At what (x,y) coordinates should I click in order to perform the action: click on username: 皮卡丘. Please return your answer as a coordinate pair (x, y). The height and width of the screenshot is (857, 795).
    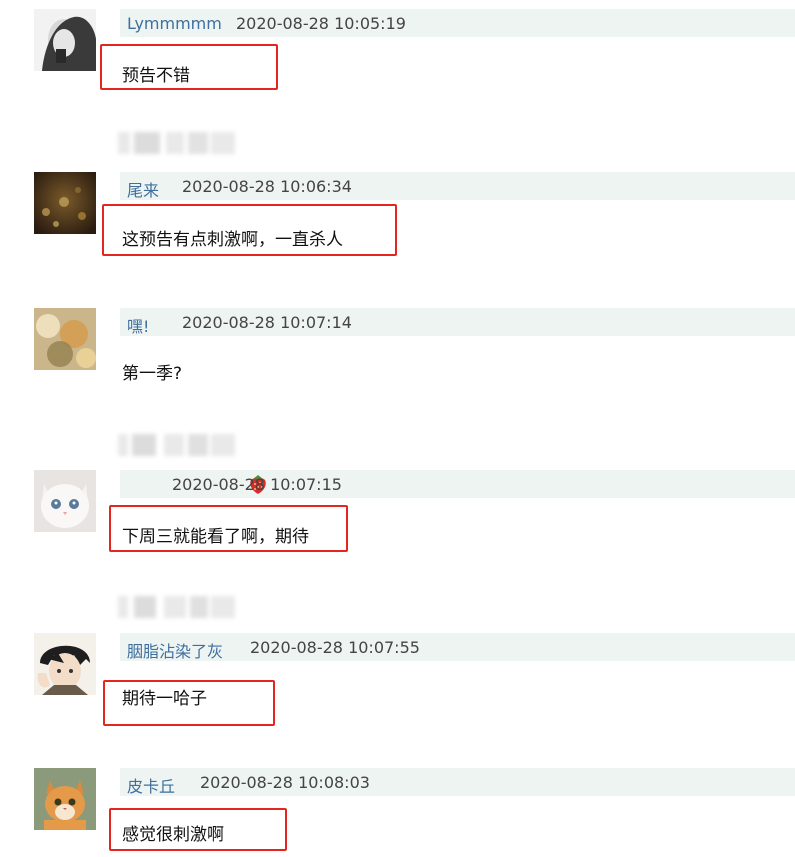
    Looking at the image, I should click on (151, 785).